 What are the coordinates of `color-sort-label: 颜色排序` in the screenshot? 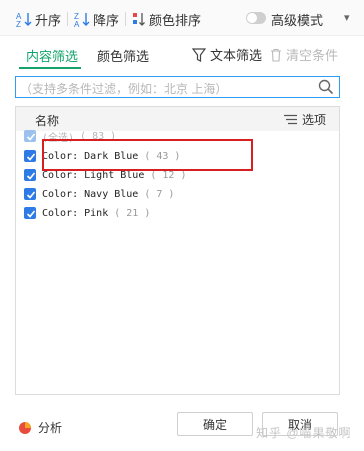 It's located at (175, 20).